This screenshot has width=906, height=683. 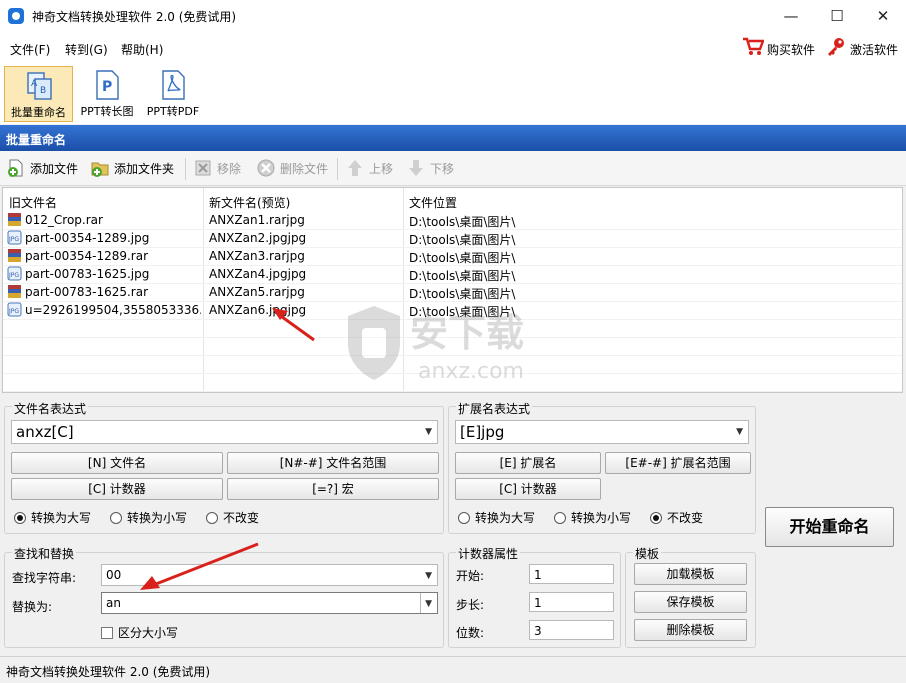 I want to click on counter-start-label: 开始:, so click(x=470, y=576).